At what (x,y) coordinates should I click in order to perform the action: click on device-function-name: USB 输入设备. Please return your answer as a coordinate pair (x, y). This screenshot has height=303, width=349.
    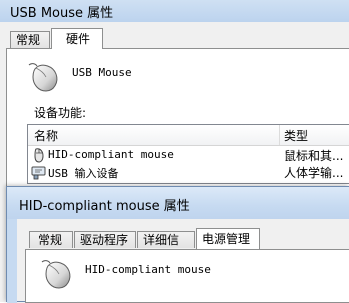
    Looking at the image, I should click on (83, 173).